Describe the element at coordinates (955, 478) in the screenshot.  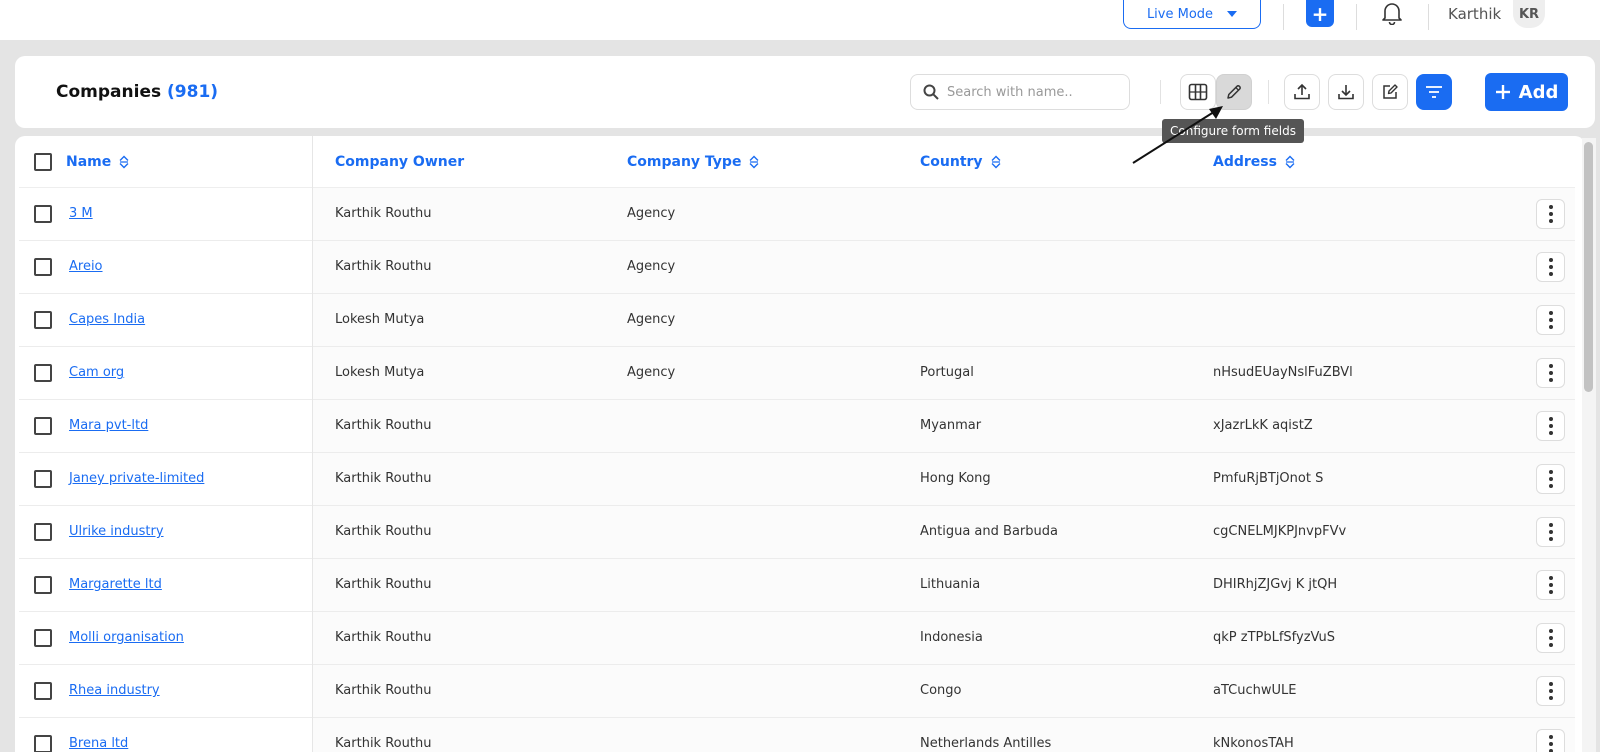
I see `country: Hong Kong` at that location.